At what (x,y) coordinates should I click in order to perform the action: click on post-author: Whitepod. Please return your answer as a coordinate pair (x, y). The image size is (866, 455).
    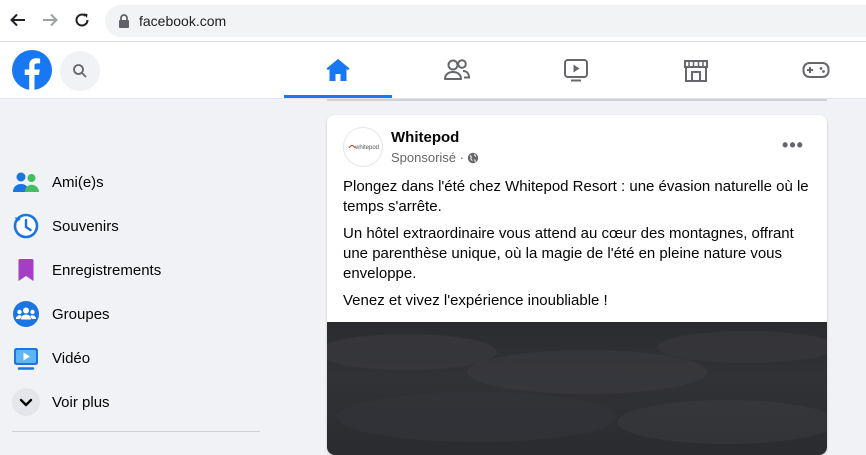
    Looking at the image, I should click on (425, 137).